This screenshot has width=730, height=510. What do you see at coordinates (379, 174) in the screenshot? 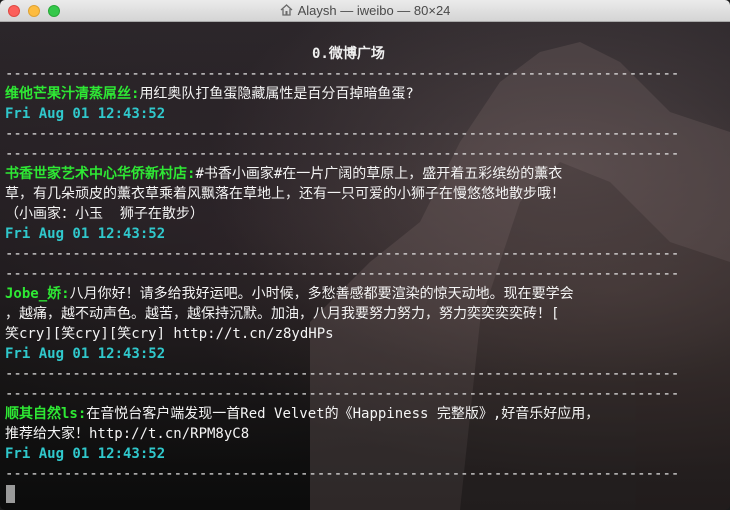
I see `post-text: #书香小画家#在一片广阔的草原上，盛开着五彩缤纷的薰衣` at bounding box center [379, 174].